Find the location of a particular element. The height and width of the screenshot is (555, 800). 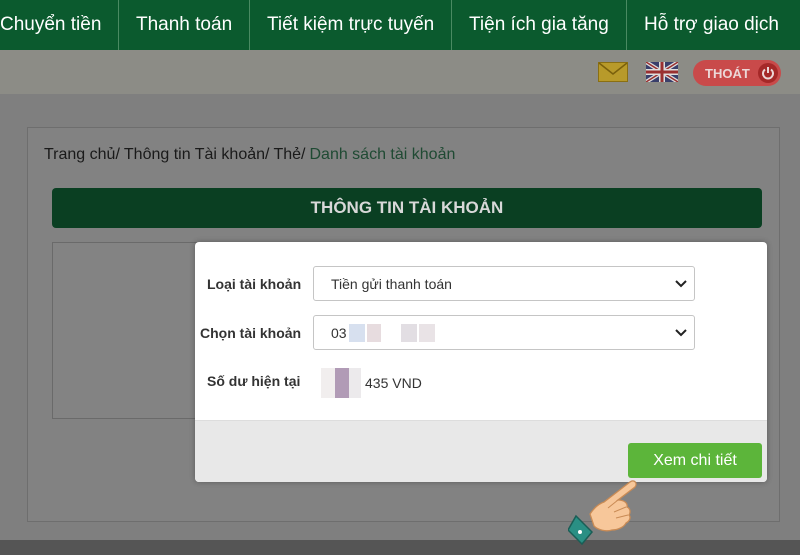

nav-item-support: Hỗ trợ giao dịch is located at coordinates (713, 25).